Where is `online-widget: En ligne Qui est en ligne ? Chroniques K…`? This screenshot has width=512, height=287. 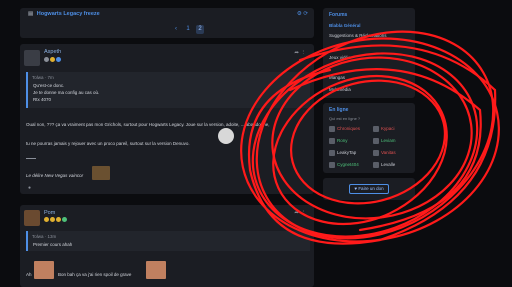
online-widget: En ligne Qui est en ligne ? Chroniques K… is located at coordinates (369, 138).